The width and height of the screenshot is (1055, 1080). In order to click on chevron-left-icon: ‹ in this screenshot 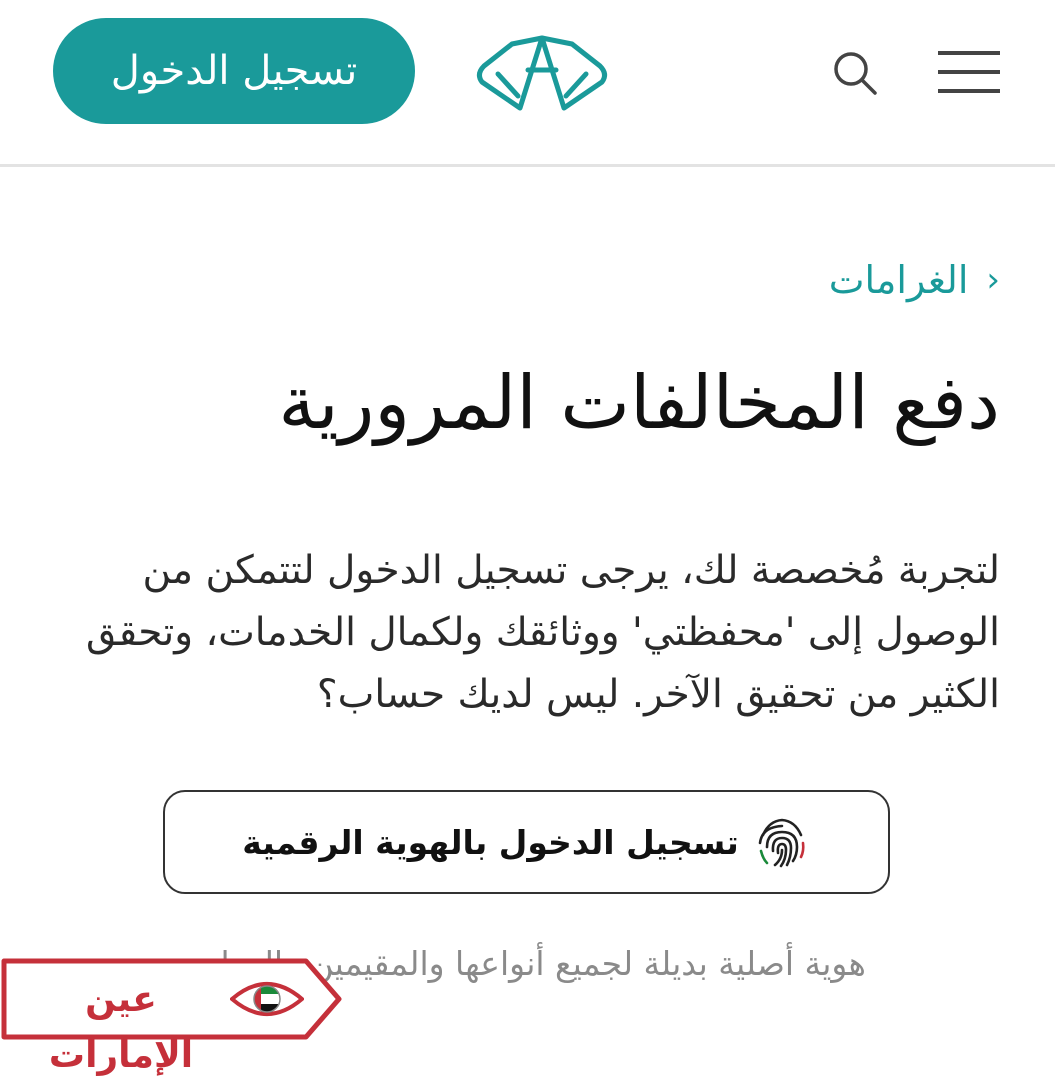, I will do `click(993, 280)`.